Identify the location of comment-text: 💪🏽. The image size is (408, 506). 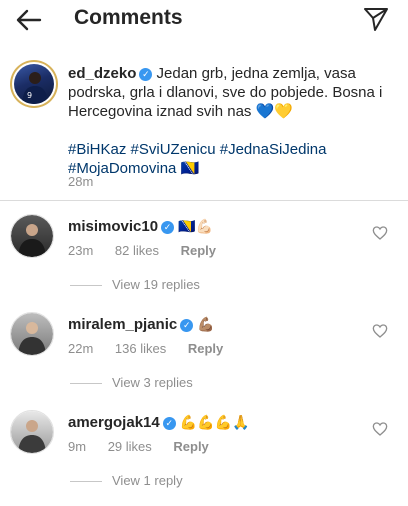
(206, 324).